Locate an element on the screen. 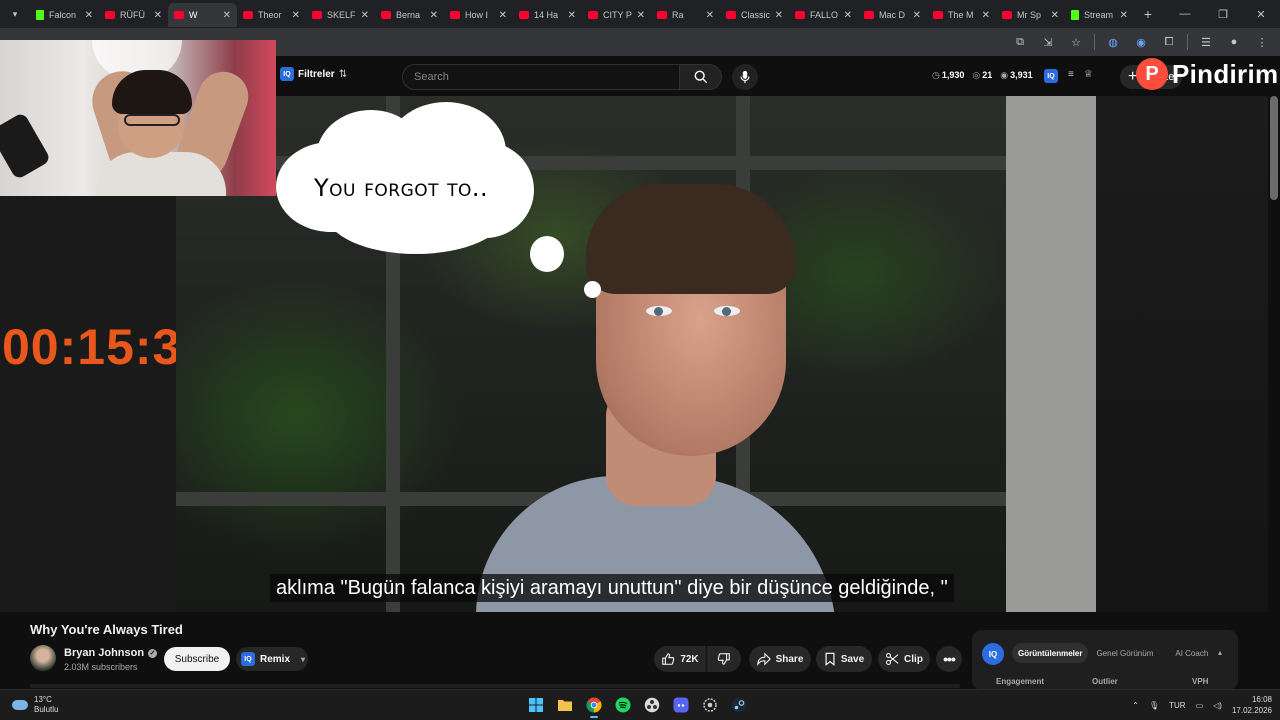 Image resolution: width=1280 pixels, height=720 pixels. filter-sliders-icon: ⇅ is located at coordinates (343, 74).